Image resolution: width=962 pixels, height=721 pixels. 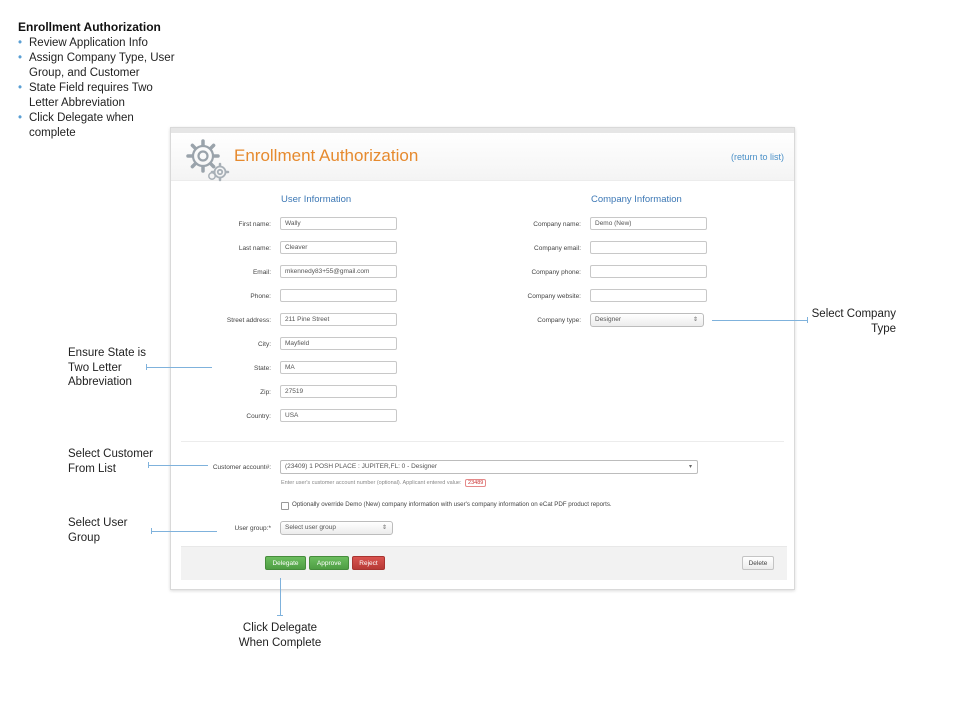 What do you see at coordinates (264, 344) in the screenshot?
I see `city-label: City:` at bounding box center [264, 344].